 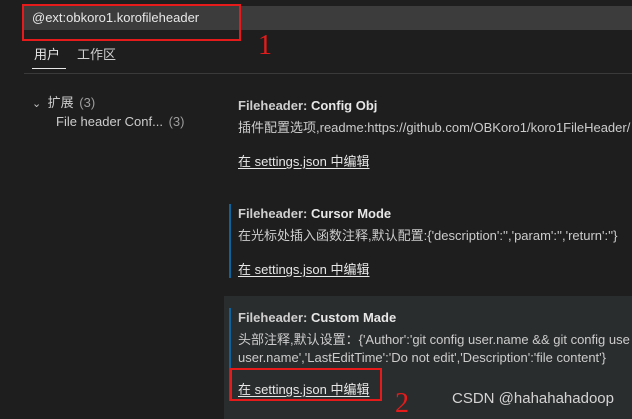 I want to click on tree-item-file-header-count: (3), so click(x=176, y=121).